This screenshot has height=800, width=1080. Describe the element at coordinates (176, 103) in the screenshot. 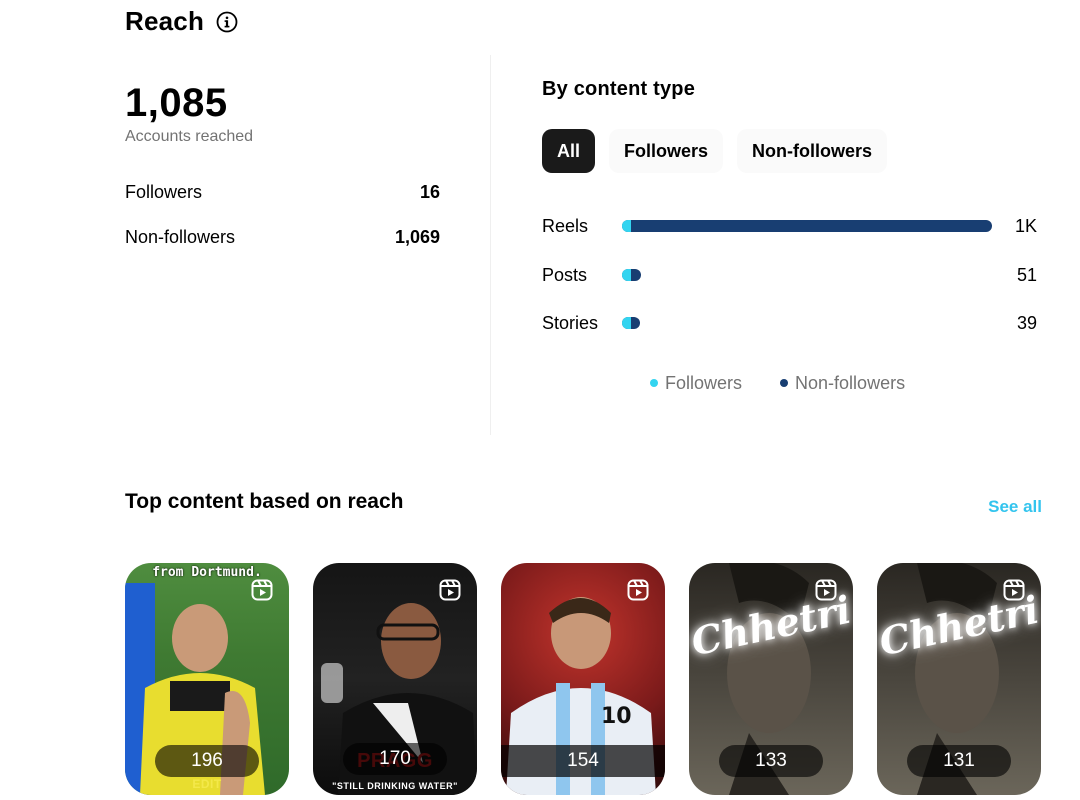

I see `accounts-reached-value: 1,085` at that location.